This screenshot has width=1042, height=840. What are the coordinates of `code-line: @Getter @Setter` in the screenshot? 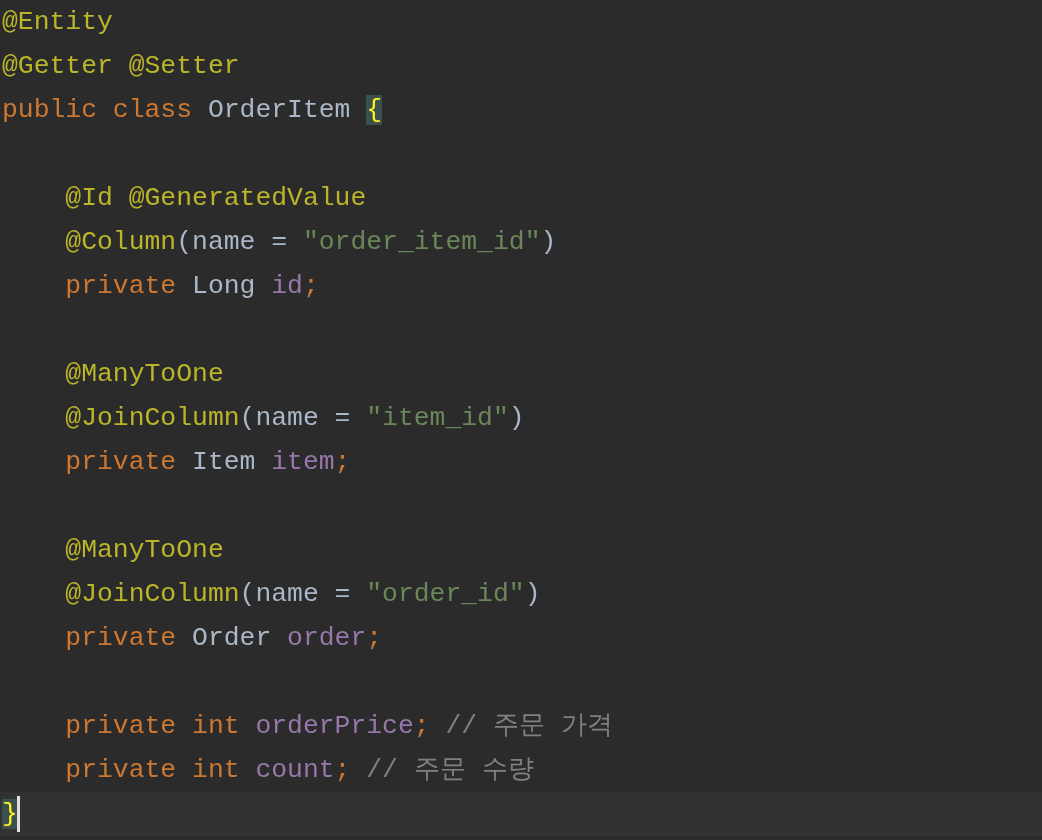 It's located at (121, 66).